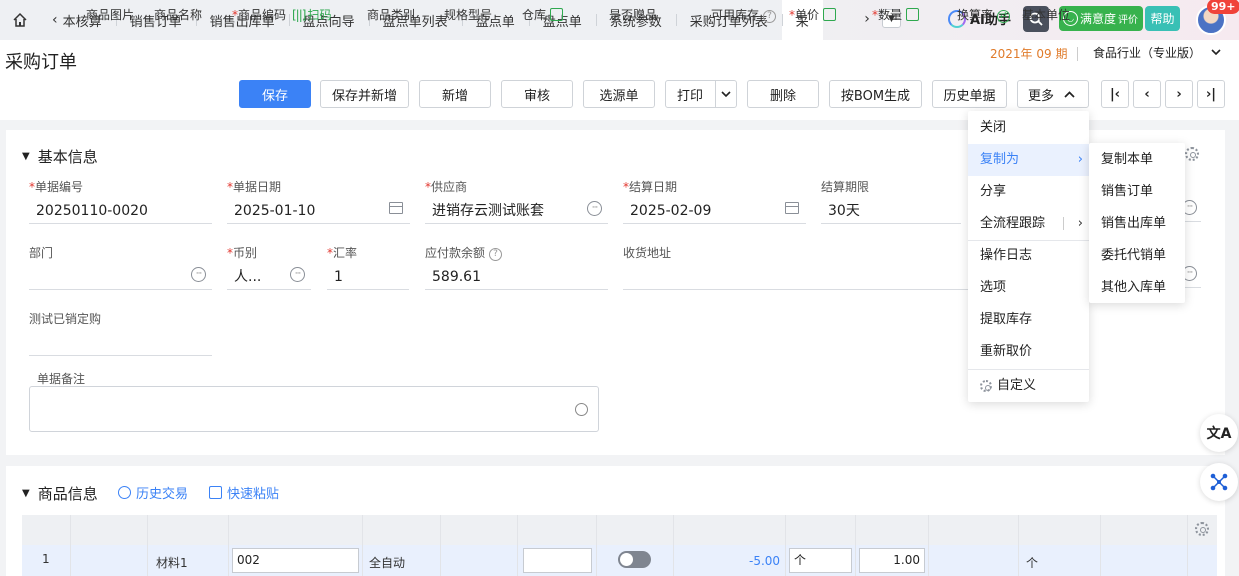  I want to click on menu-item-operation-log: 操作日志, so click(1028, 256).